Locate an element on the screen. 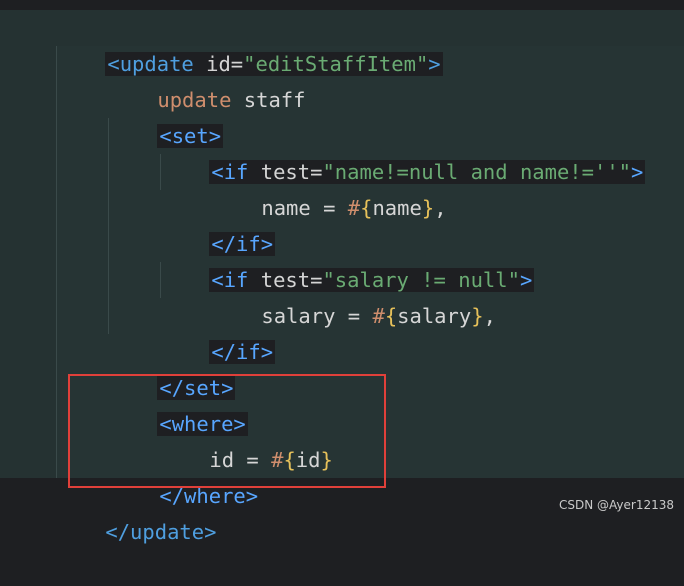 The image size is (684, 586). assignment-text: salary = is located at coordinates (317, 316).